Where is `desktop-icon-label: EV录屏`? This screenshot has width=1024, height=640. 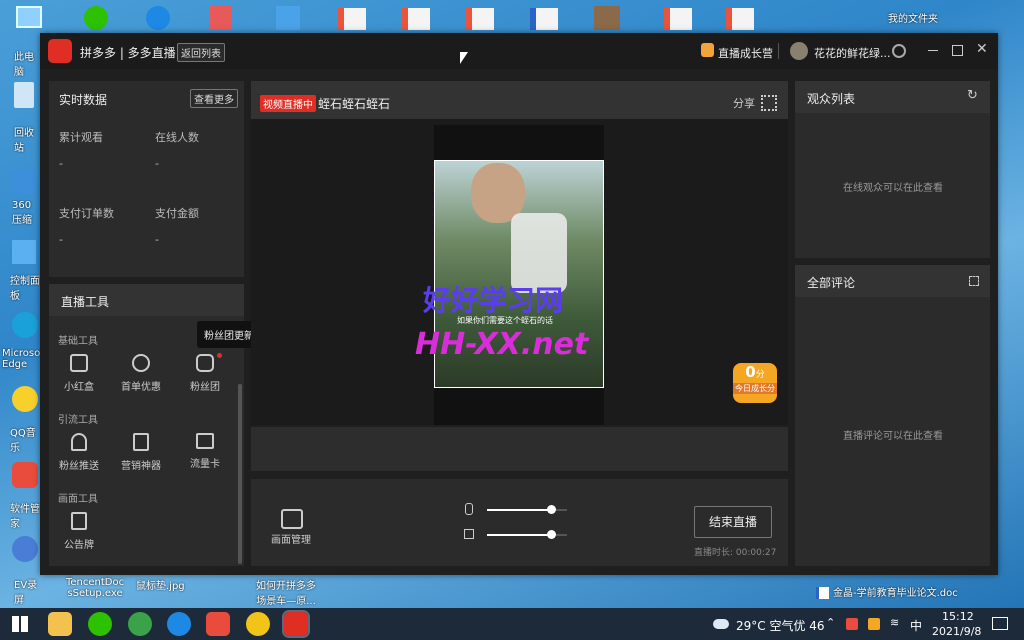 desktop-icon-label: EV录屏 is located at coordinates (27, 591).